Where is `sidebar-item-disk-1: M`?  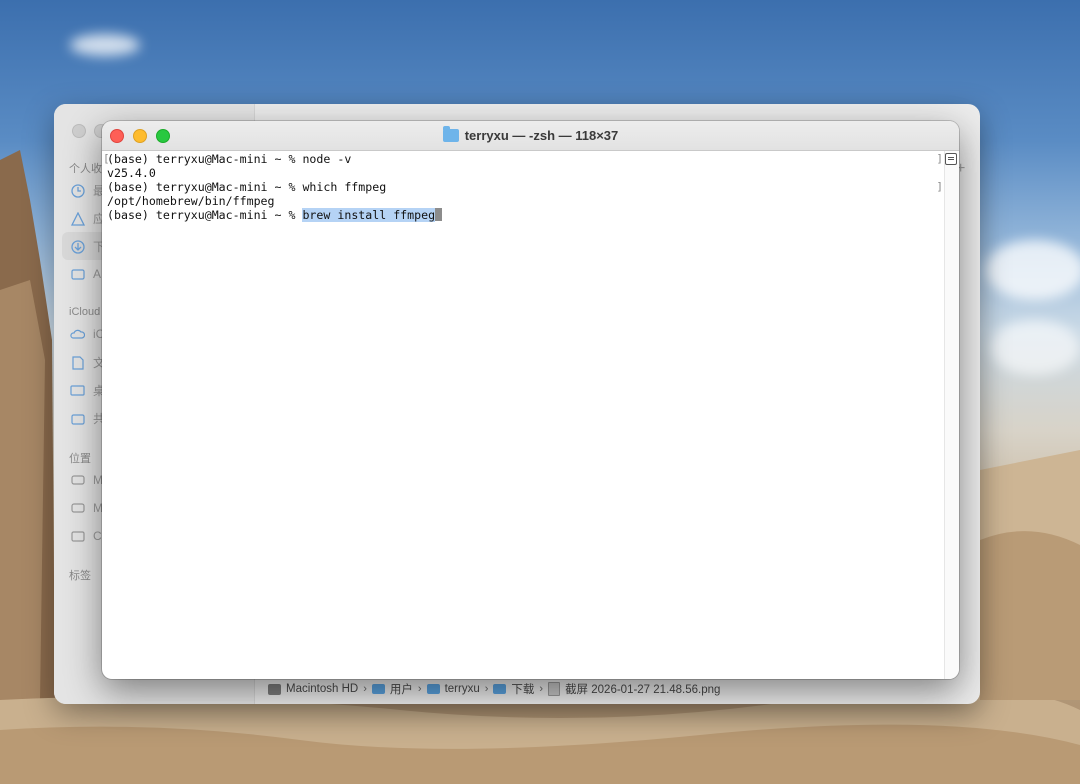
sidebar-item-disk-1: M is located at coordinates (86, 479).